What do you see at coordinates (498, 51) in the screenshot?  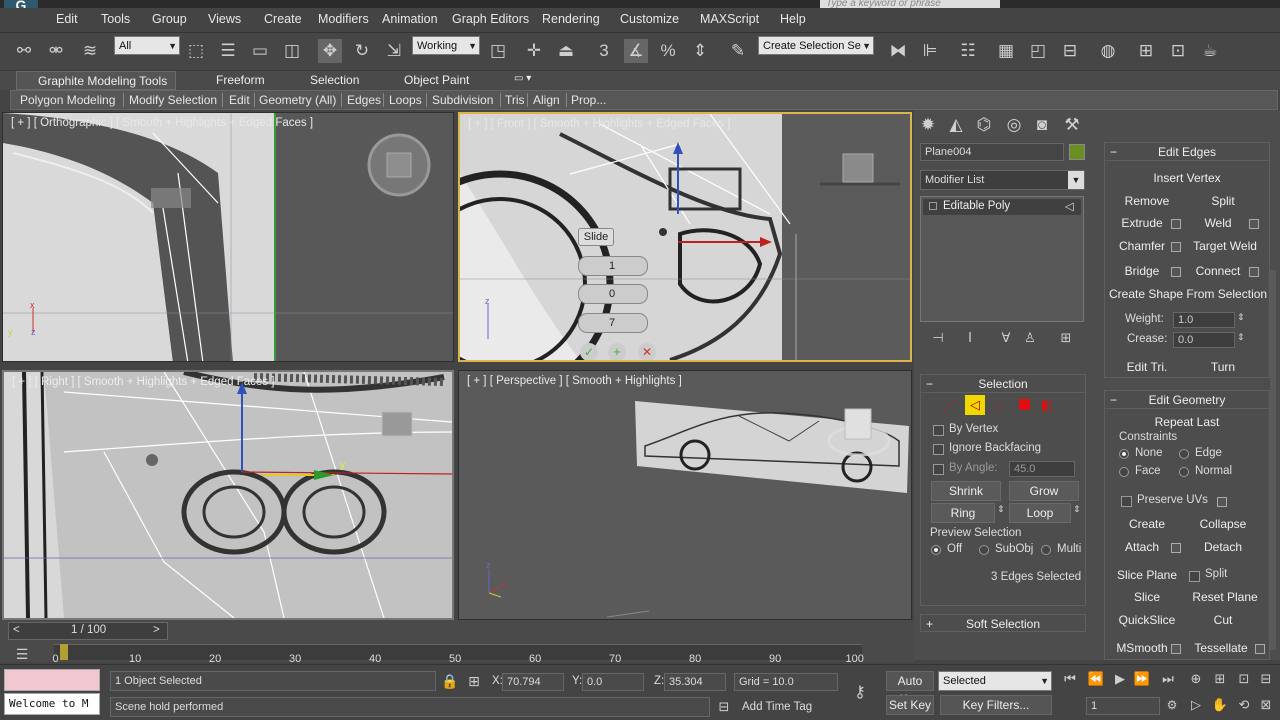 I see `pivot-center-icon: ◳` at bounding box center [498, 51].